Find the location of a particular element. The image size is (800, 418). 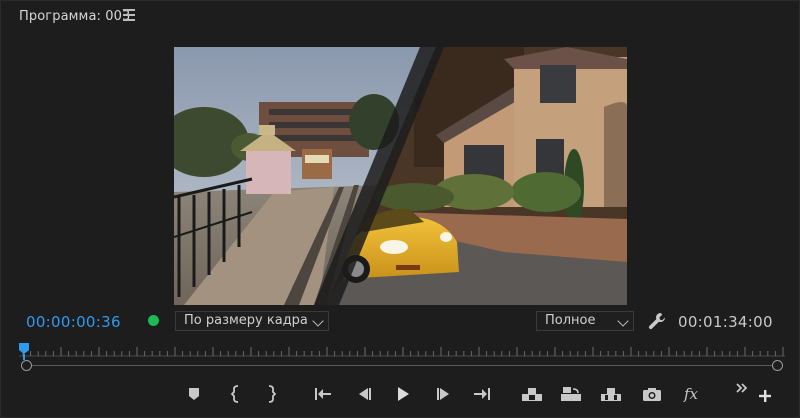

zoom-scrollbar is located at coordinates (402, 366).